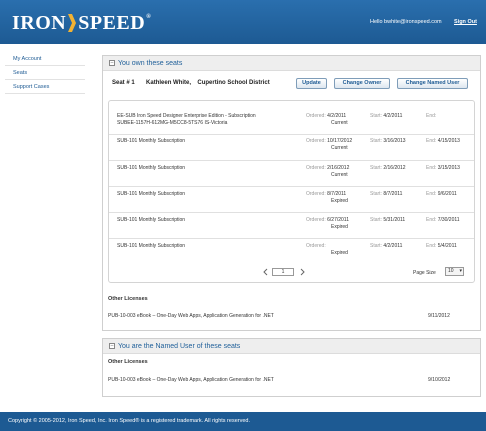  What do you see at coordinates (112, 22) in the screenshot?
I see `logo-text-right: SPEED` at bounding box center [112, 22].